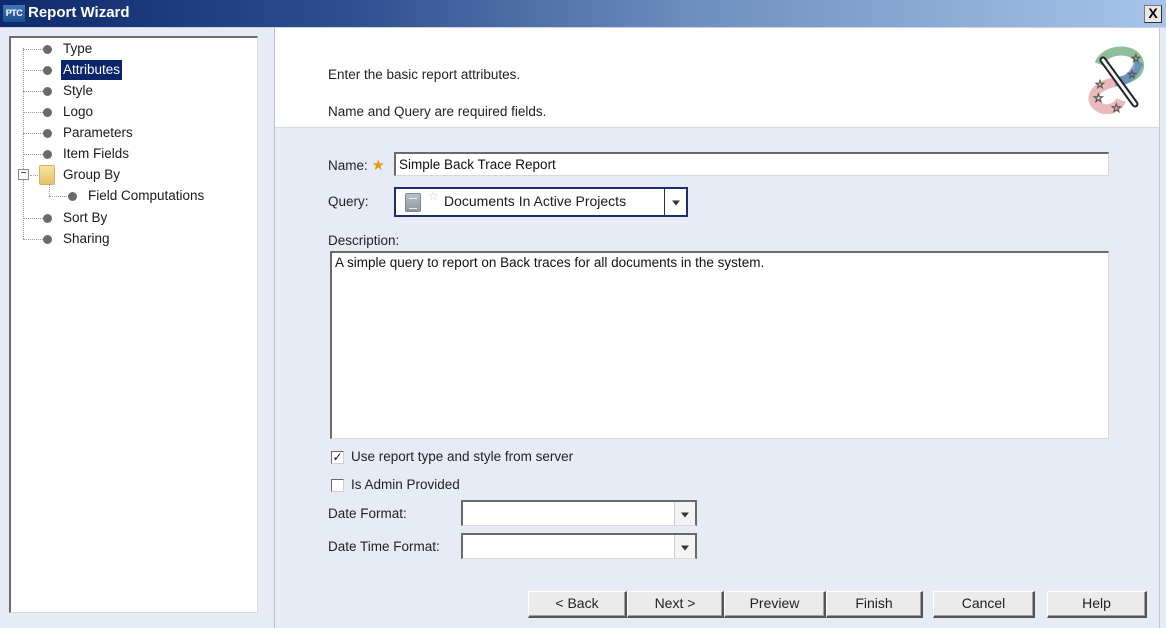 The image size is (1166, 628). Describe the element at coordinates (78, 48) in the screenshot. I see `tree-item-label: Type` at that location.